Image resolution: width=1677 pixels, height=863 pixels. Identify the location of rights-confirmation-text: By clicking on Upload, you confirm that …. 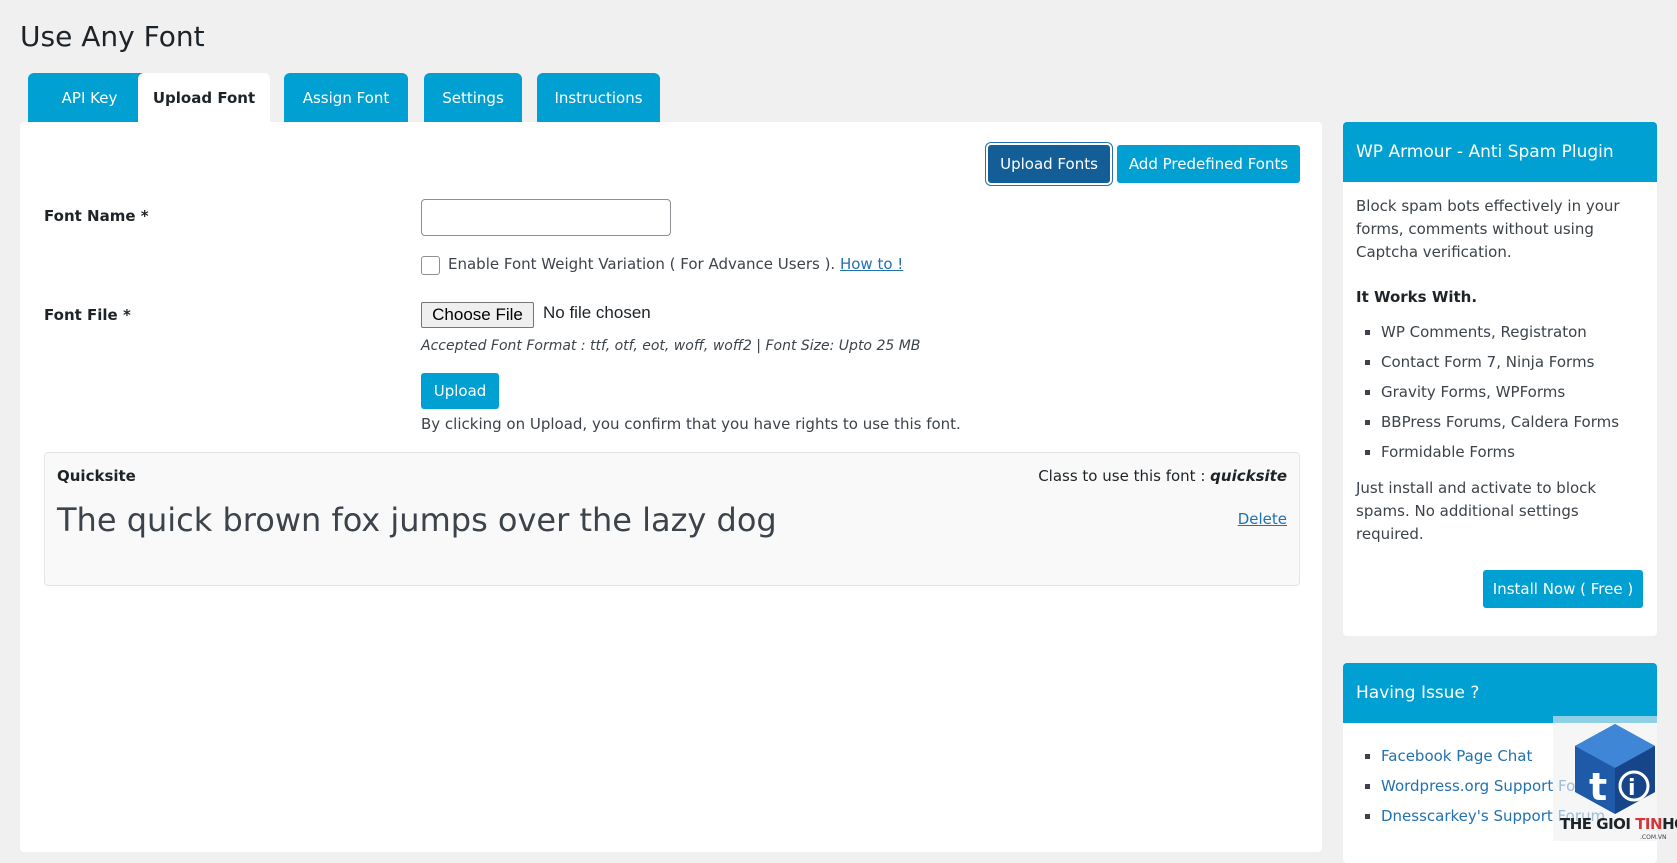
(691, 424).